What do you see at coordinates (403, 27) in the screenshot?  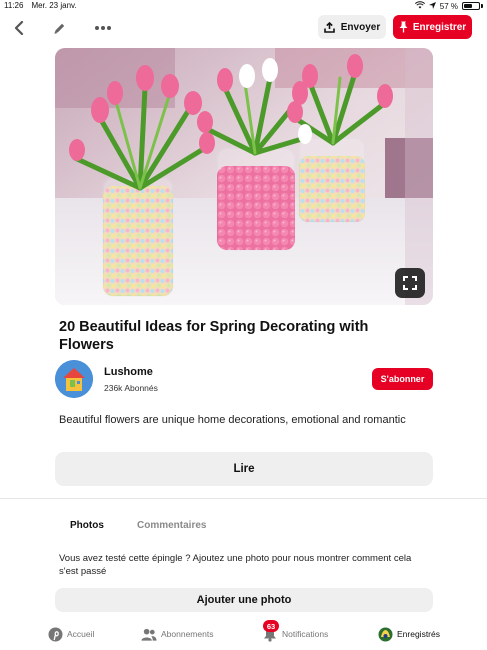 I see `pushpin-icon` at bounding box center [403, 27].